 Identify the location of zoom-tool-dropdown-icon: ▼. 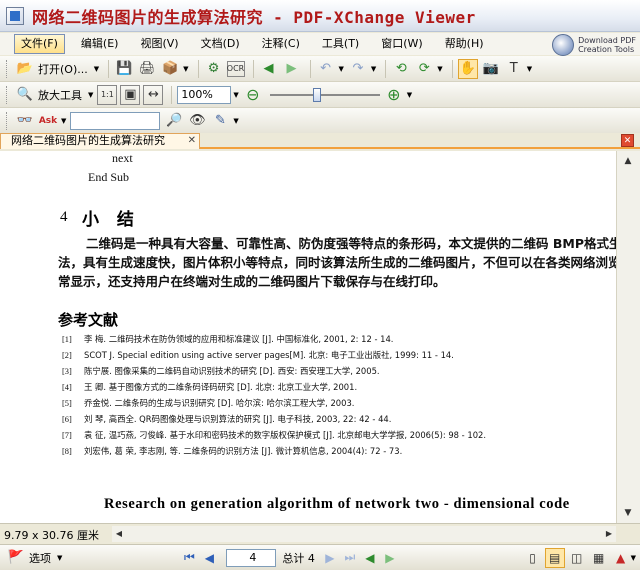
(90, 95).